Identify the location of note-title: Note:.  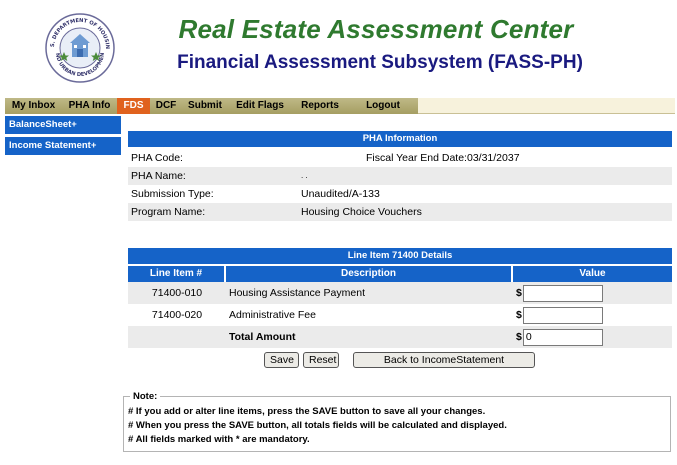
(145, 396).